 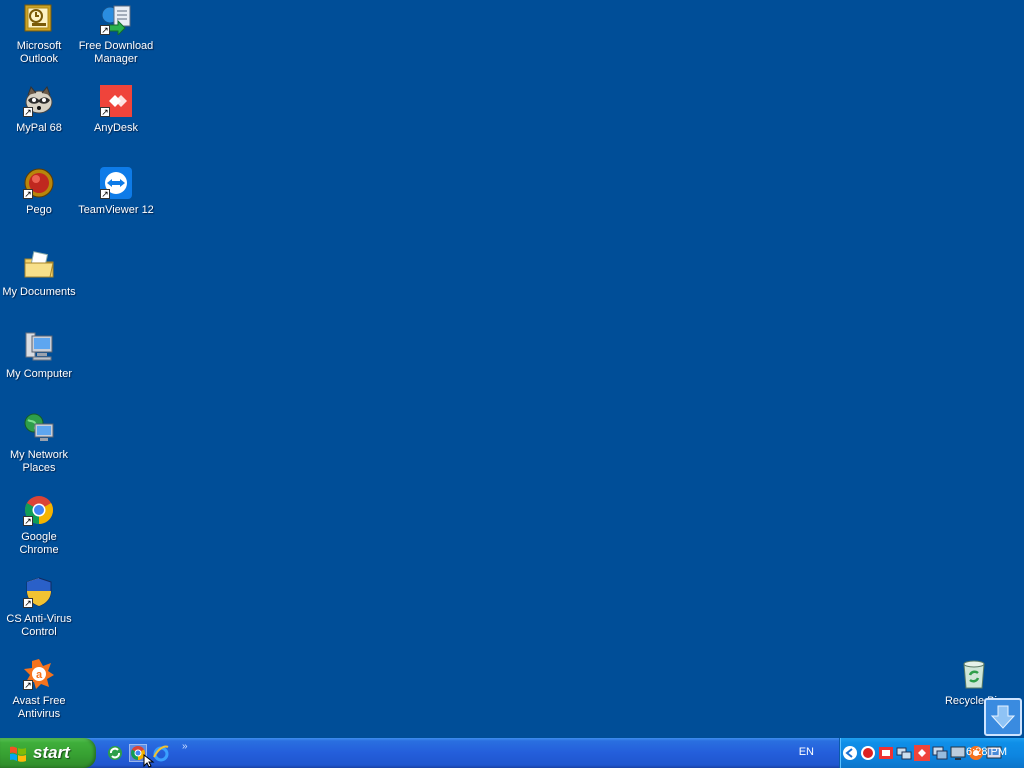 What do you see at coordinates (39, 52) in the screenshot?
I see `desktop-icon-label: Microsoft Outlook` at bounding box center [39, 52].